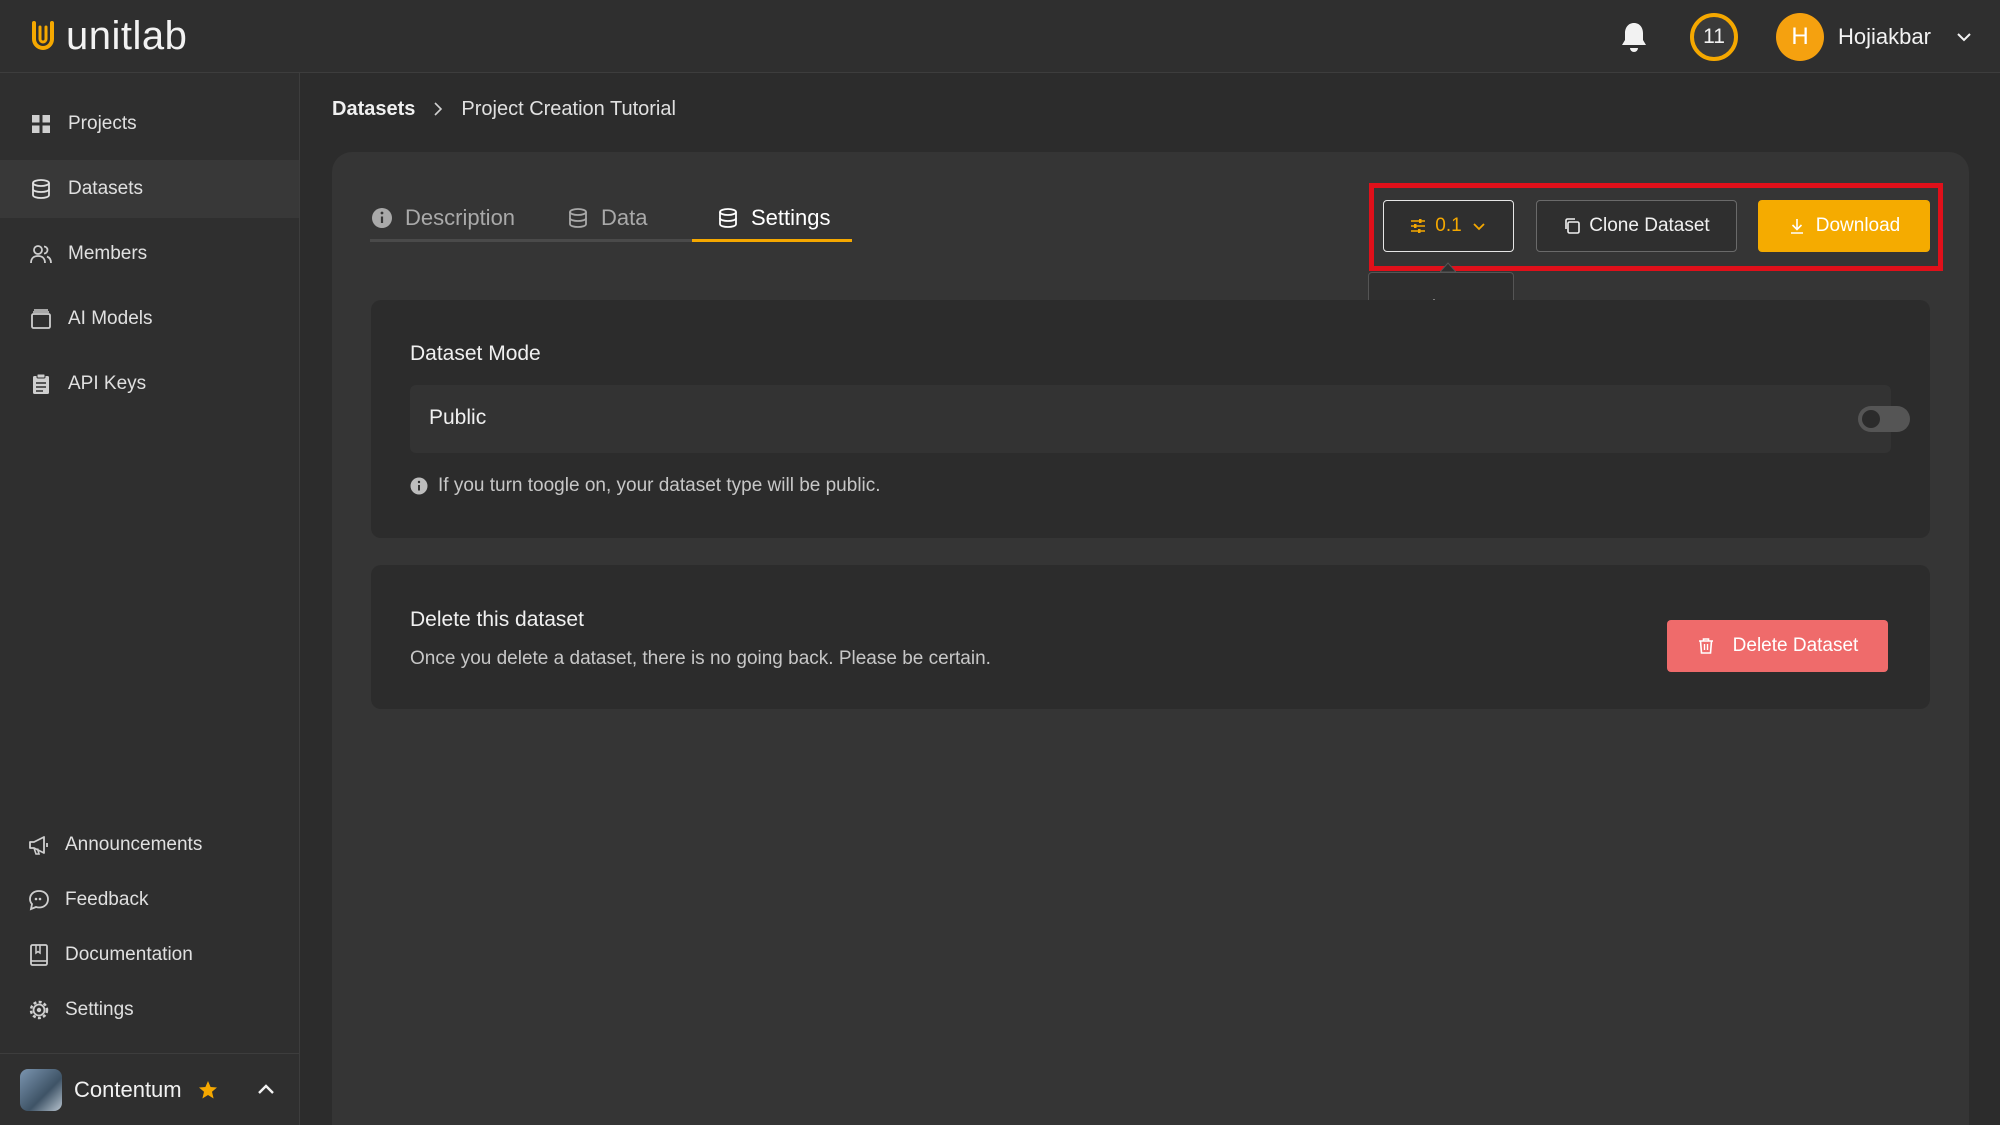  Describe the element at coordinates (1796, 226) in the screenshot. I see `download-icon` at that location.